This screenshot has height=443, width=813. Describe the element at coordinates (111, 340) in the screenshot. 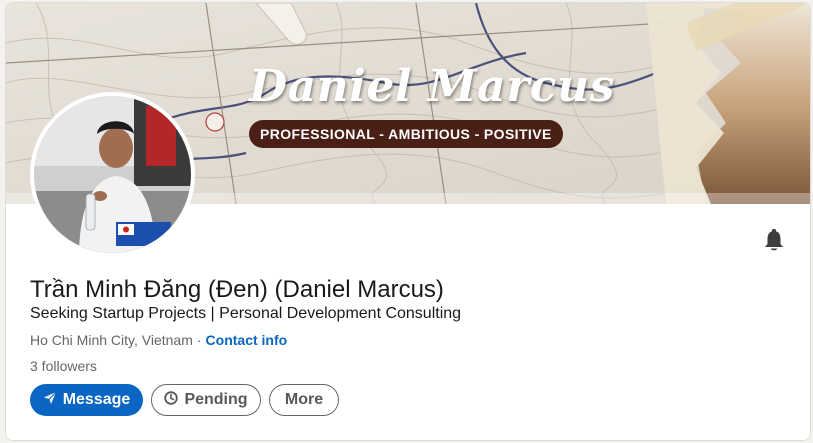

I see `profile-location: Ho Chi Minh City, Vietnam` at that location.